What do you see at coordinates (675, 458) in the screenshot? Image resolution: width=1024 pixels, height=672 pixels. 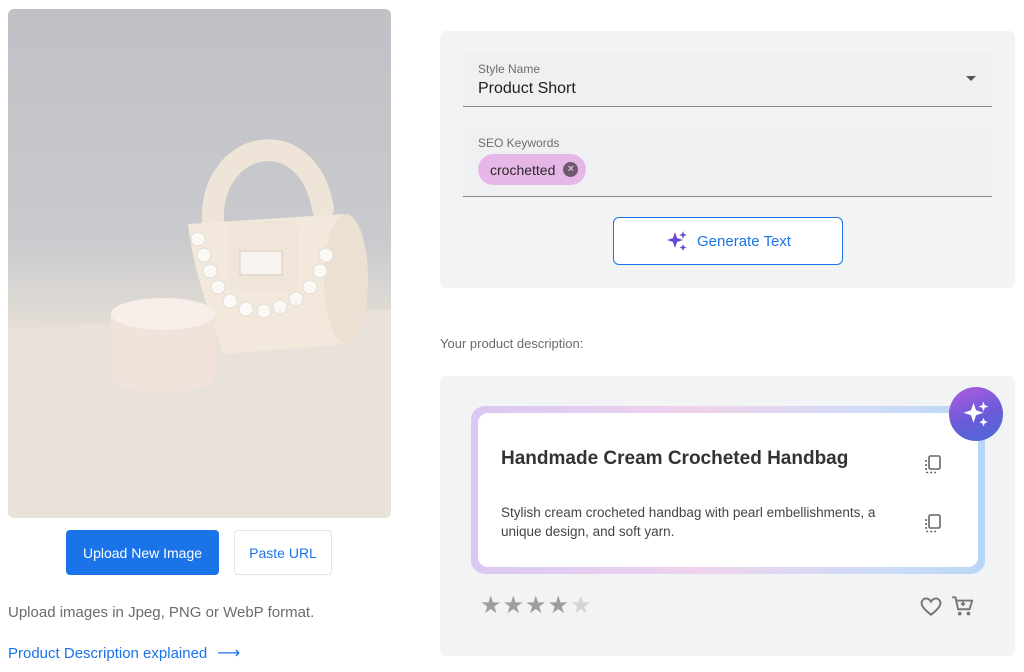 I see `product-title: Handmade Cream Crocheted Handbag` at bounding box center [675, 458].